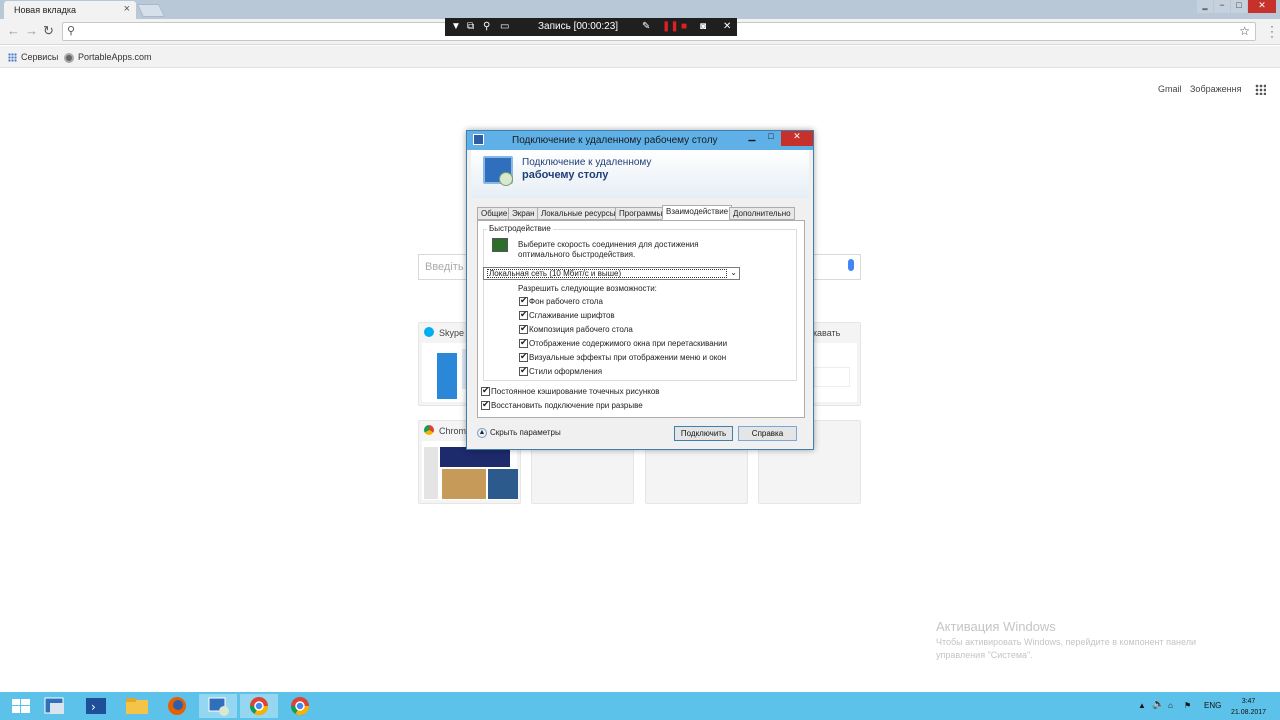 The width and height of the screenshot is (1280, 720). Describe the element at coordinates (523, 213) in the screenshot. I see `tab-display: Экран` at that location.